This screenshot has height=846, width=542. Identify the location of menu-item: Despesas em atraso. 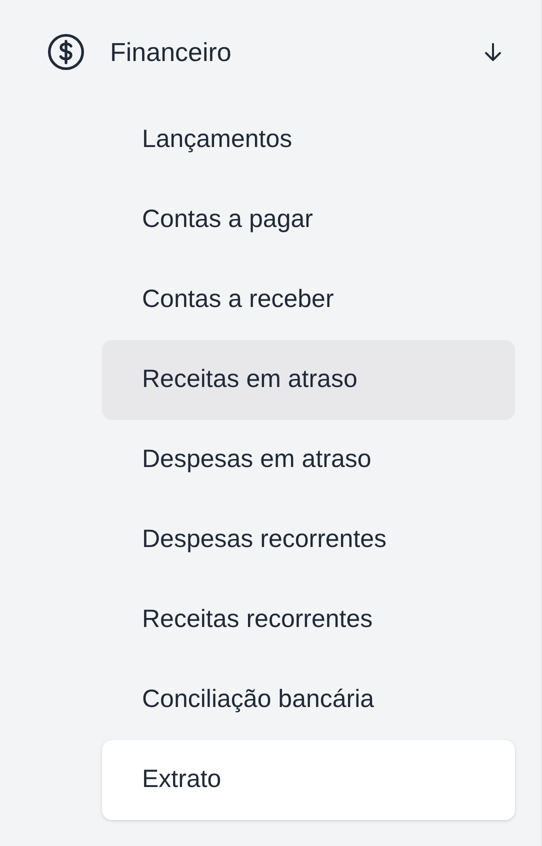
(308, 460).